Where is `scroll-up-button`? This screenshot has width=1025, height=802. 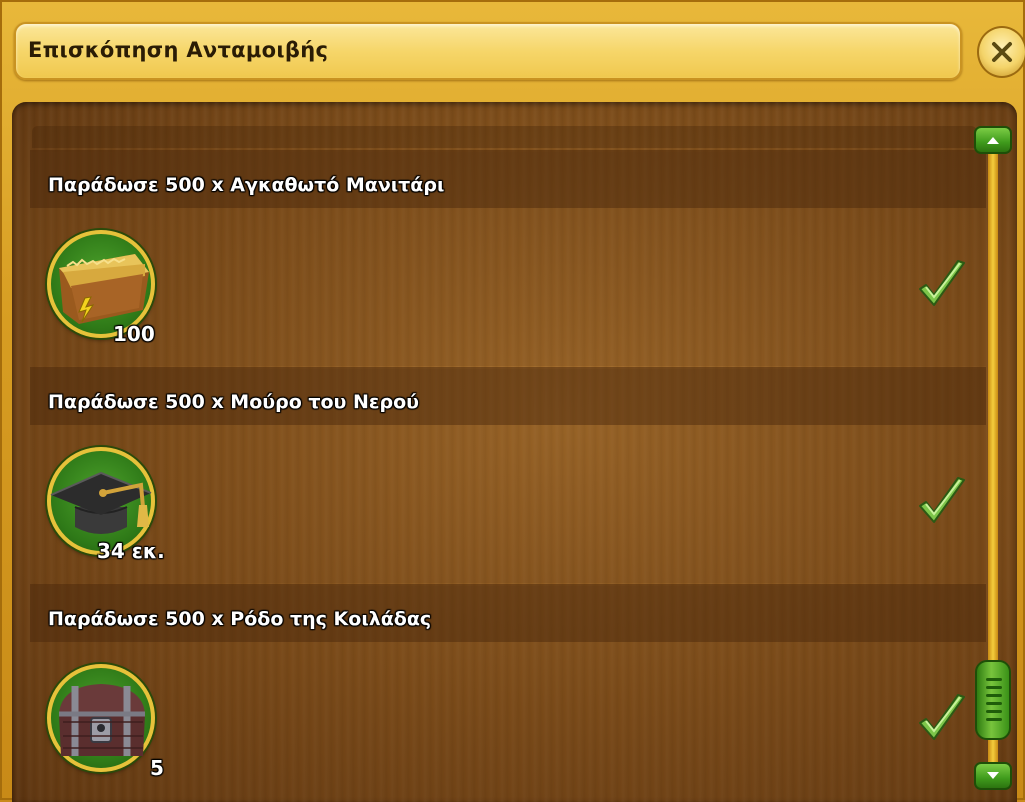 scroll-up-button is located at coordinates (993, 140).